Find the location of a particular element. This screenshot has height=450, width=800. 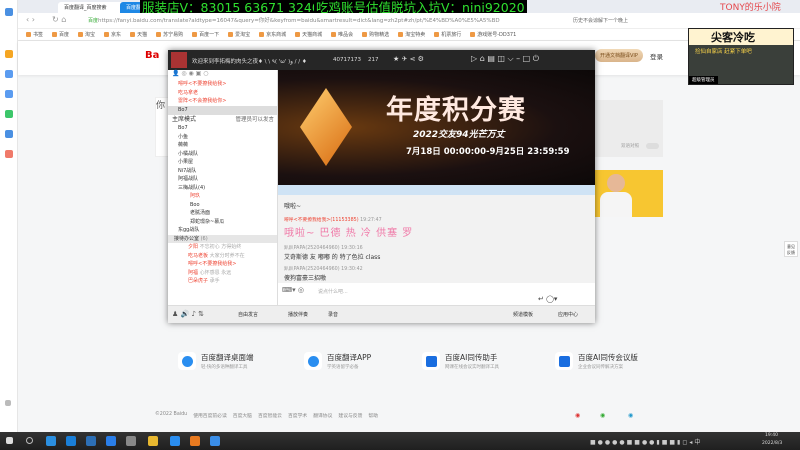

bookmark: 机票旅行 is located at coordinates (447, 34).